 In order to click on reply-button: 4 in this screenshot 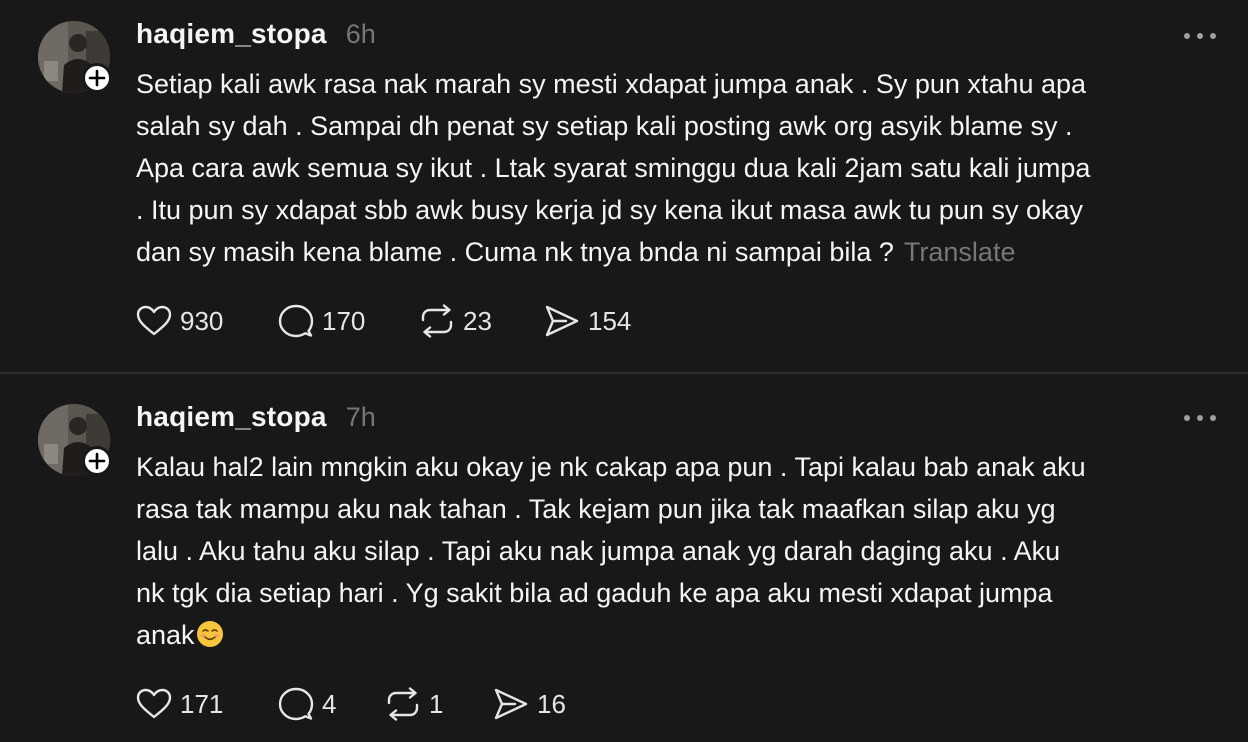, I will do `click(307, 704)`.